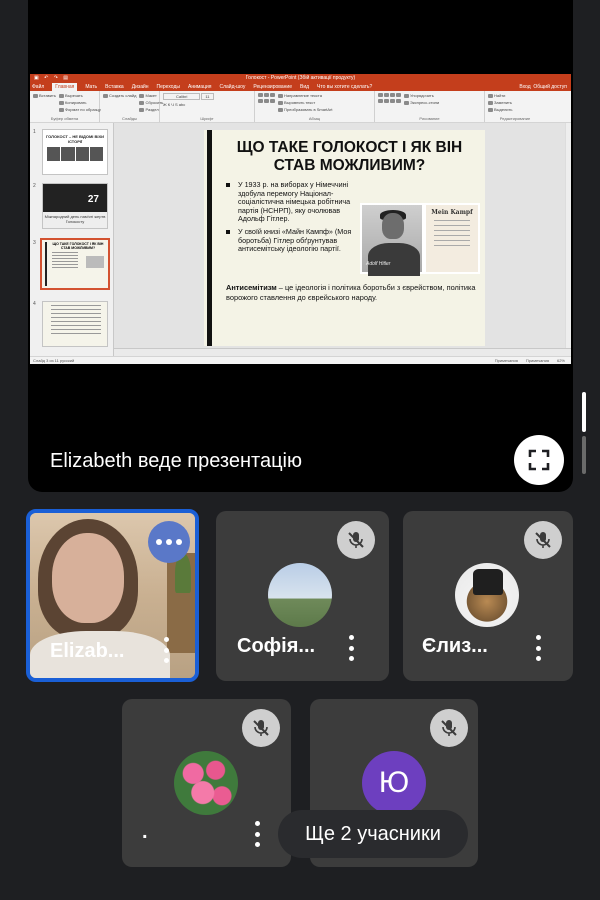 The image size is (600, 900). What do you see at coordinates (452, 212) in the screenshot?
I see `book-title: Mein Kampf` at bounding box center [452, 212].